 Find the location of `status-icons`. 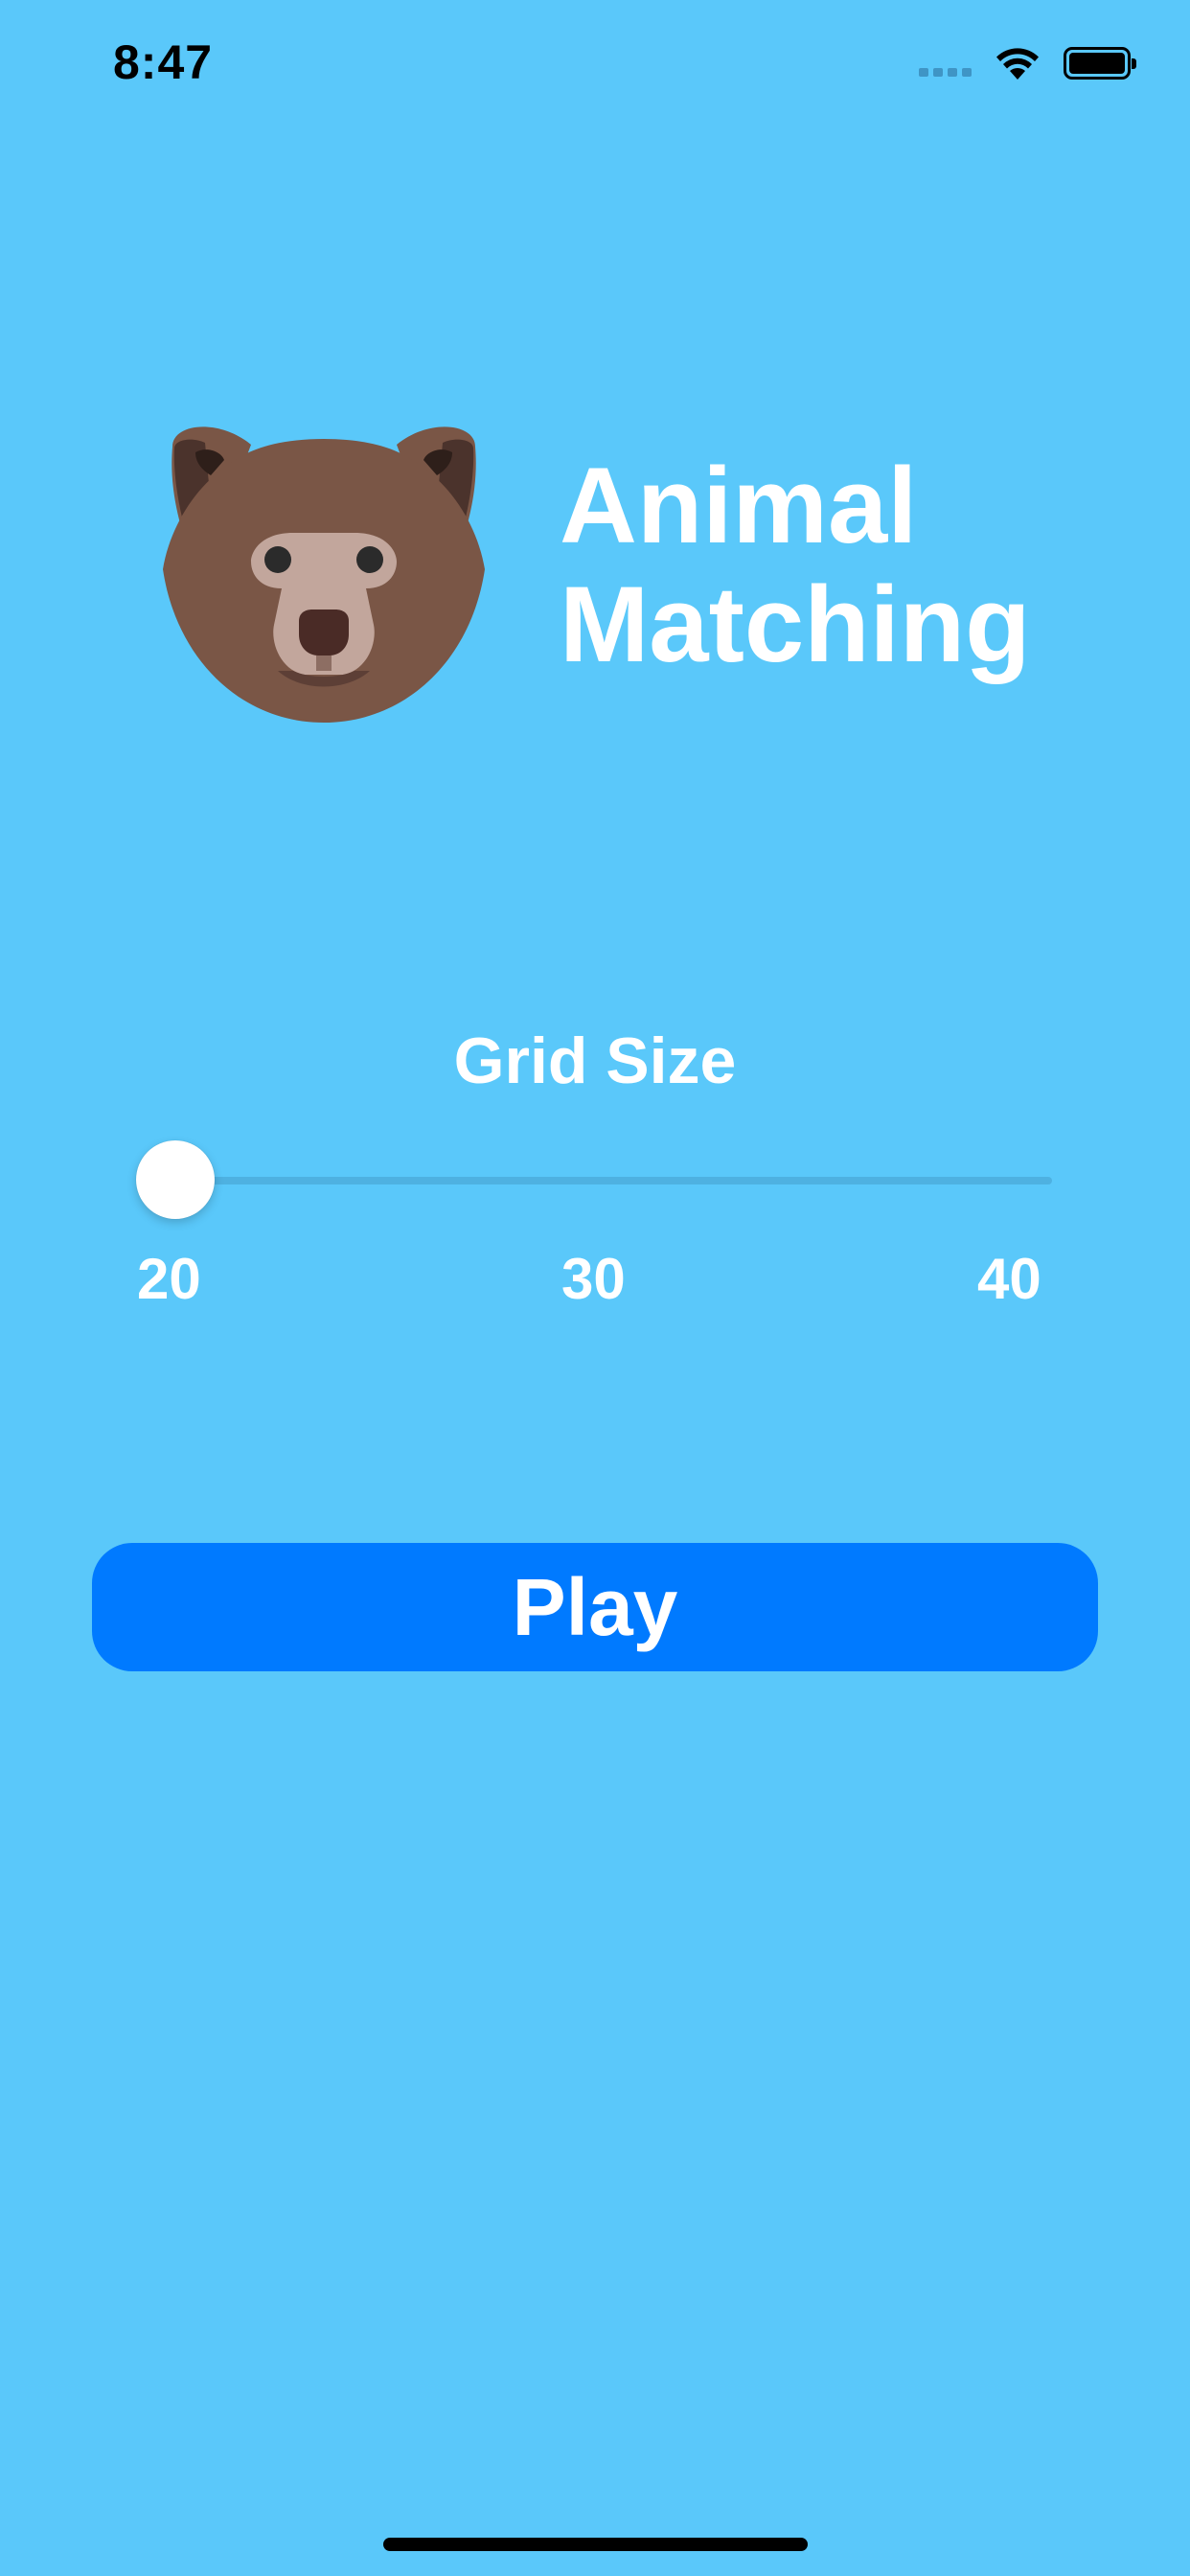

status-icons is located at coordinates (1028, 63).